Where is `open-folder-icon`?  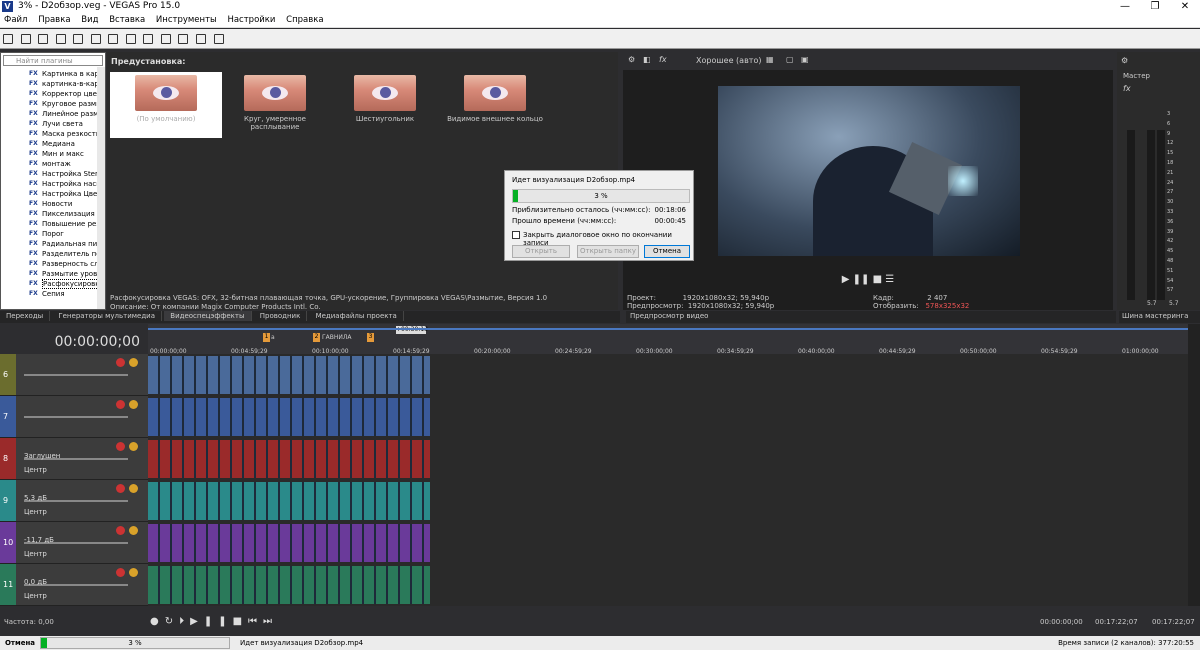
open-folder-icon is located at coordinates (25, 39).